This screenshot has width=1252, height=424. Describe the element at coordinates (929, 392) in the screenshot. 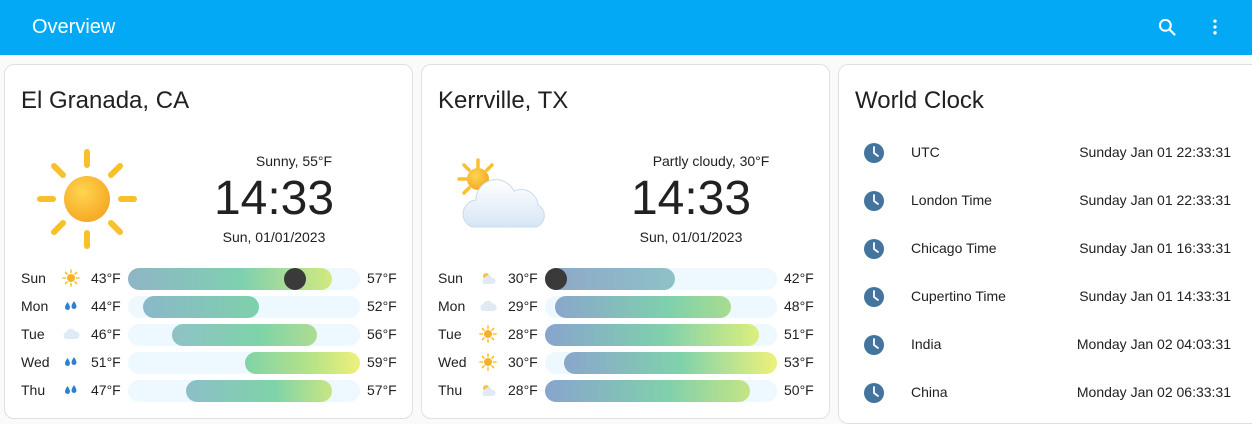

I see `clock-name: China` at that location.